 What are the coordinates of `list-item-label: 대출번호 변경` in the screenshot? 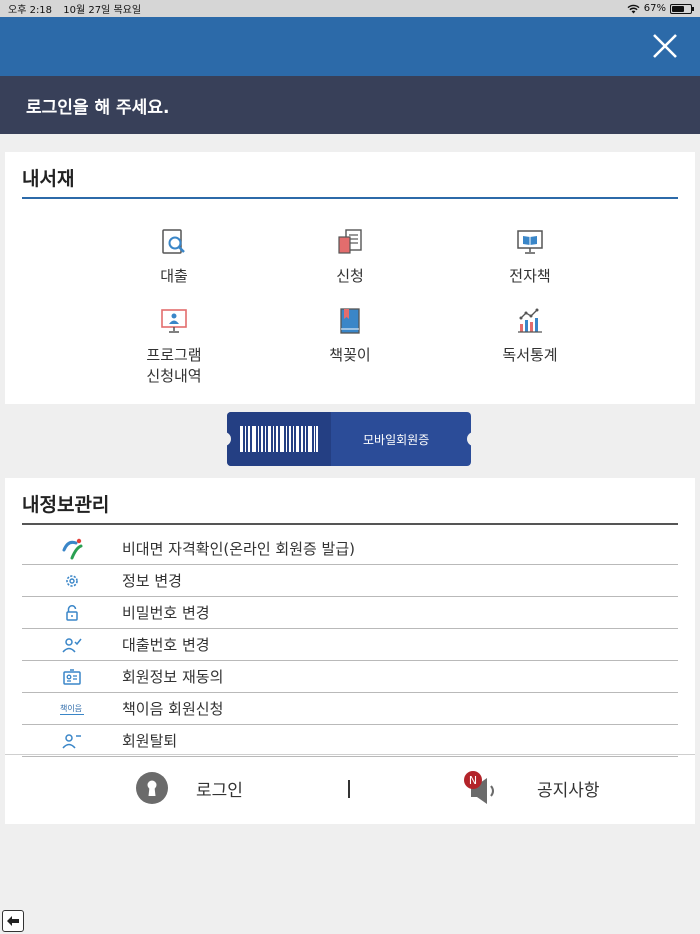 It's located at (166, 645).